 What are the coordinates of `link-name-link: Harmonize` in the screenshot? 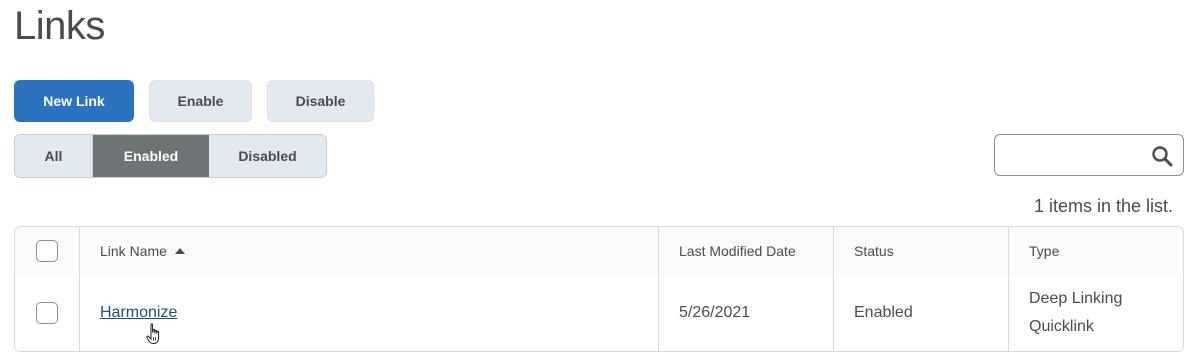 It's located at (138, 313).